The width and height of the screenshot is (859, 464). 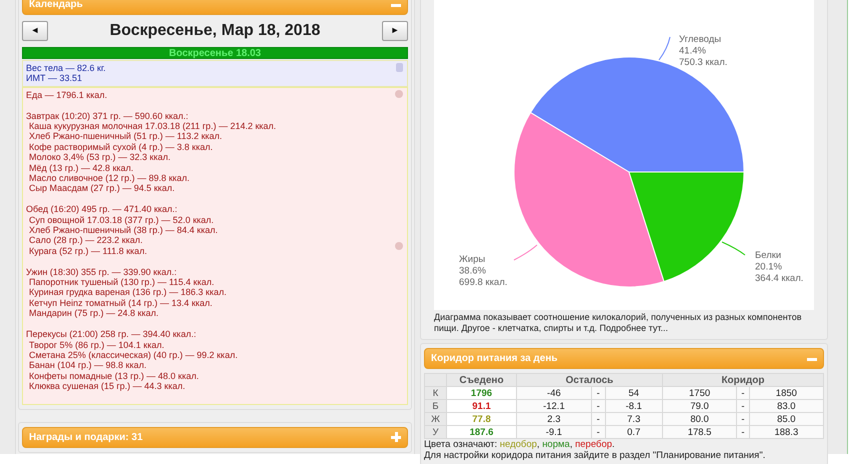 What do you see at coordinates (121, 220) in the screenshot?
I see `food-item: Суп овощной 17.03.18 (377 гр.) — 52.0 ккал.` at bounding box center [121, 220].